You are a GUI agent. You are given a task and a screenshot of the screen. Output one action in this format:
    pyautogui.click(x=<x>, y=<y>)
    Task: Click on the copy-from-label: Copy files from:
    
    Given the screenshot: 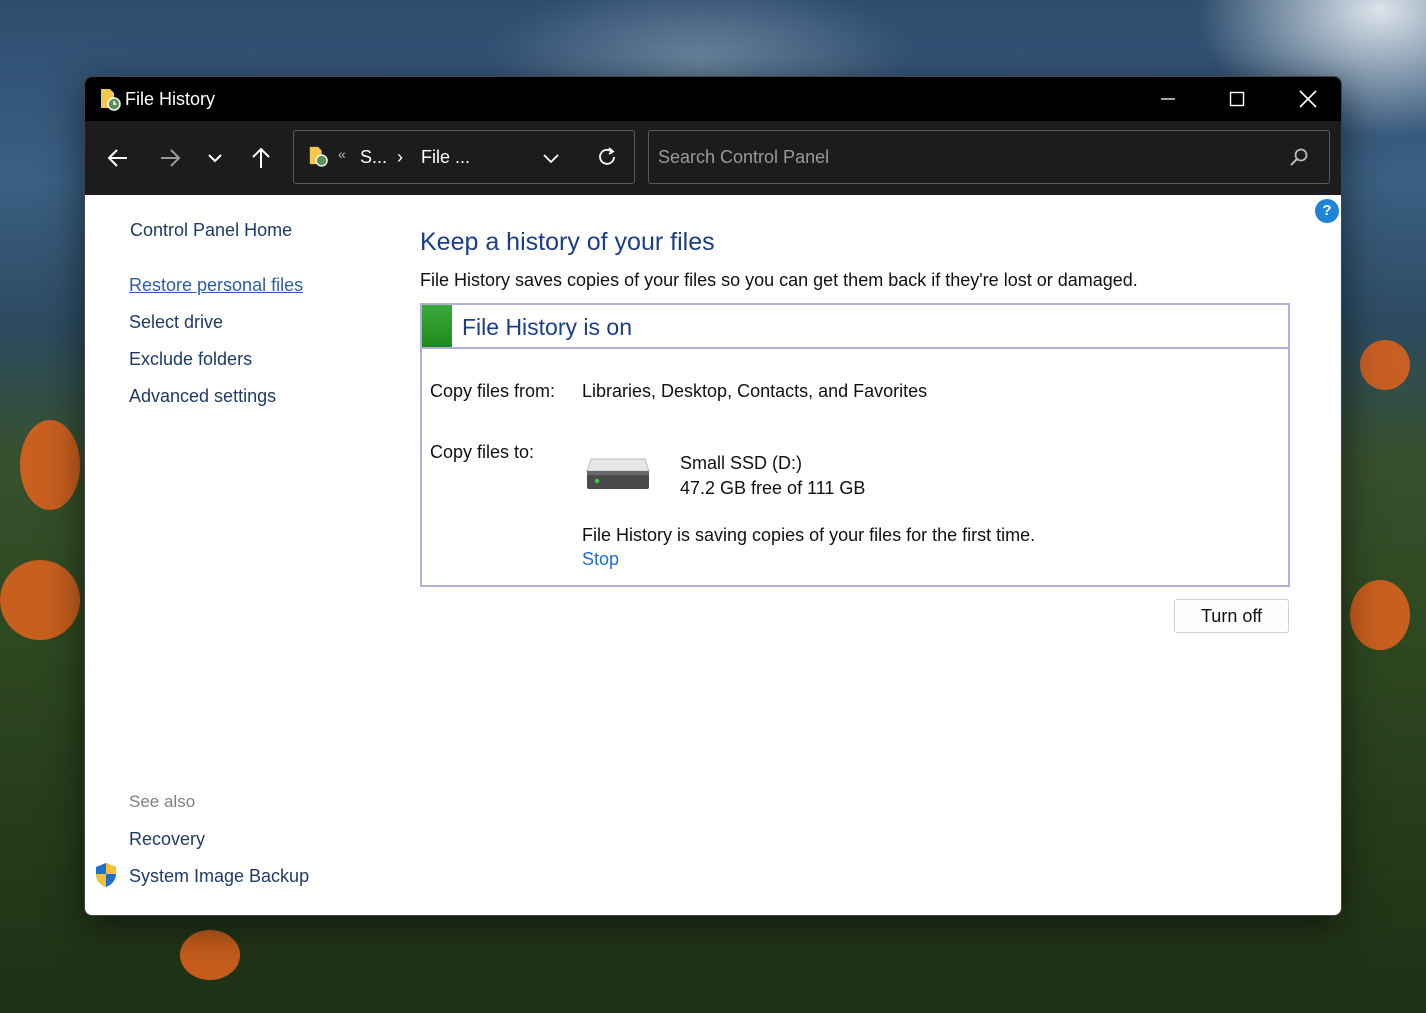 What is the action you would take?
    pyautogui.click(x=493, y=391)
    